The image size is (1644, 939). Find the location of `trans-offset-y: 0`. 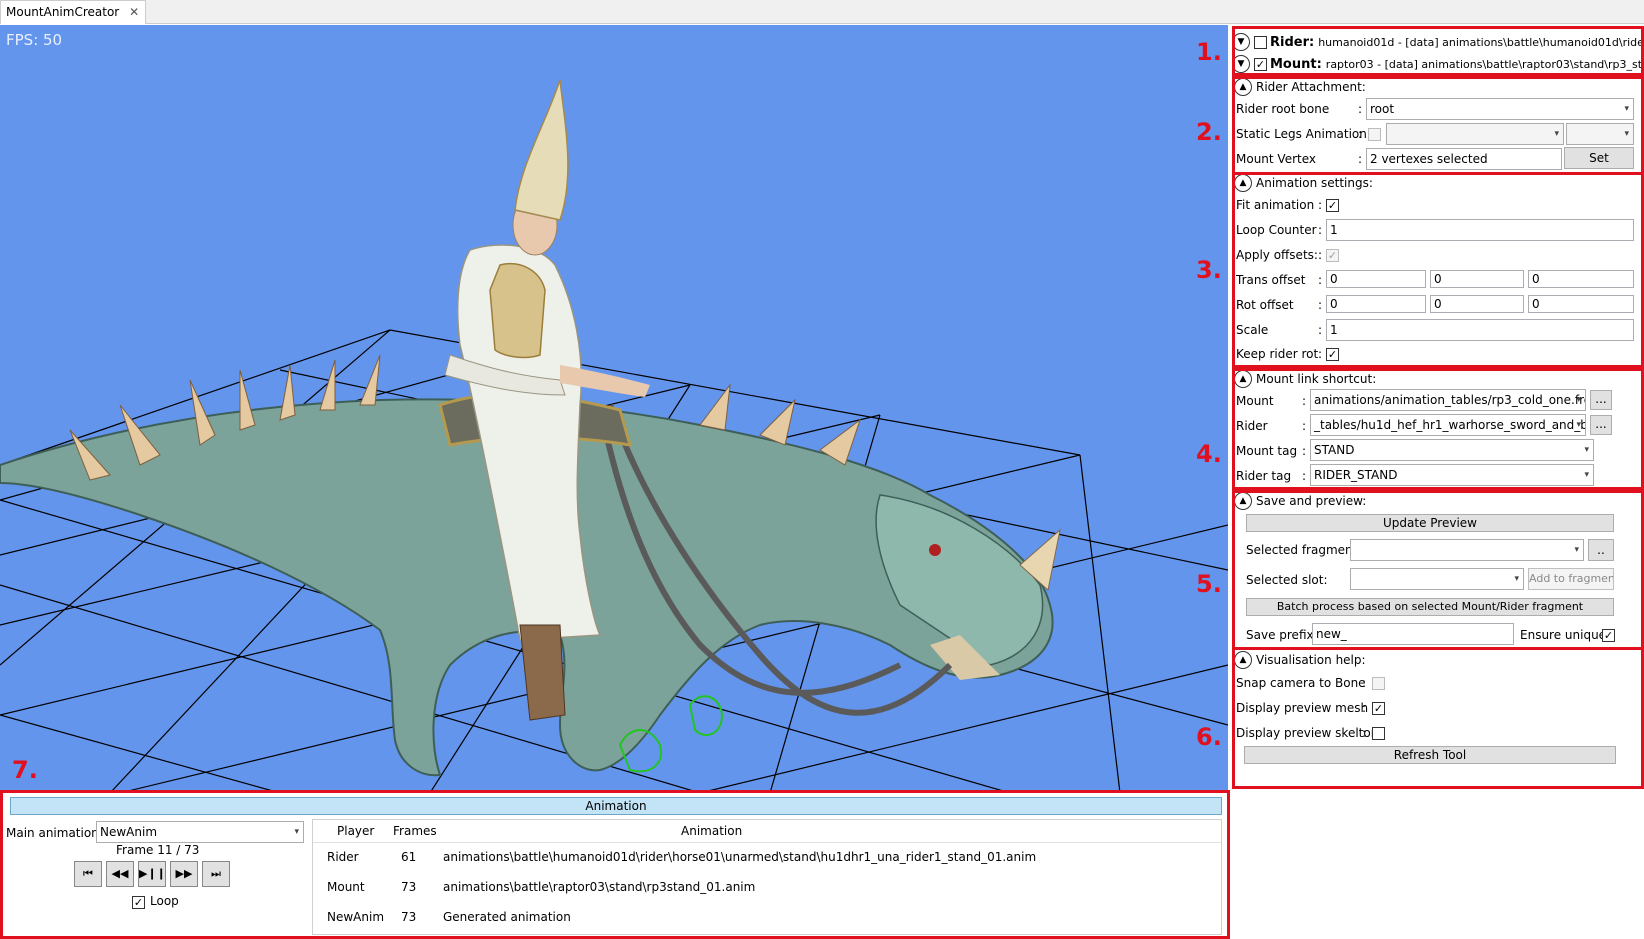

trans-offset-y: 0 is located at coordinates (1477, 279).